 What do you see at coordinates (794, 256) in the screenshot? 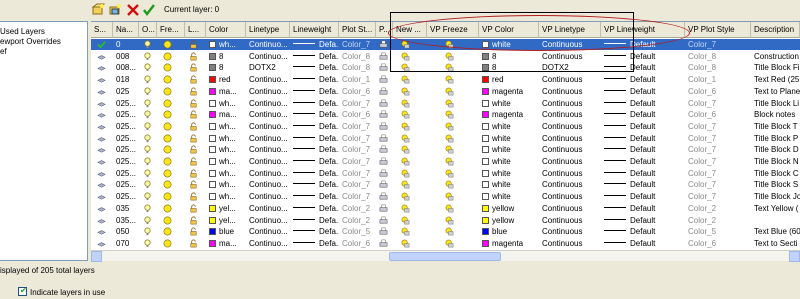
I see `scroll-right-button` at bounding box center [794, 256].